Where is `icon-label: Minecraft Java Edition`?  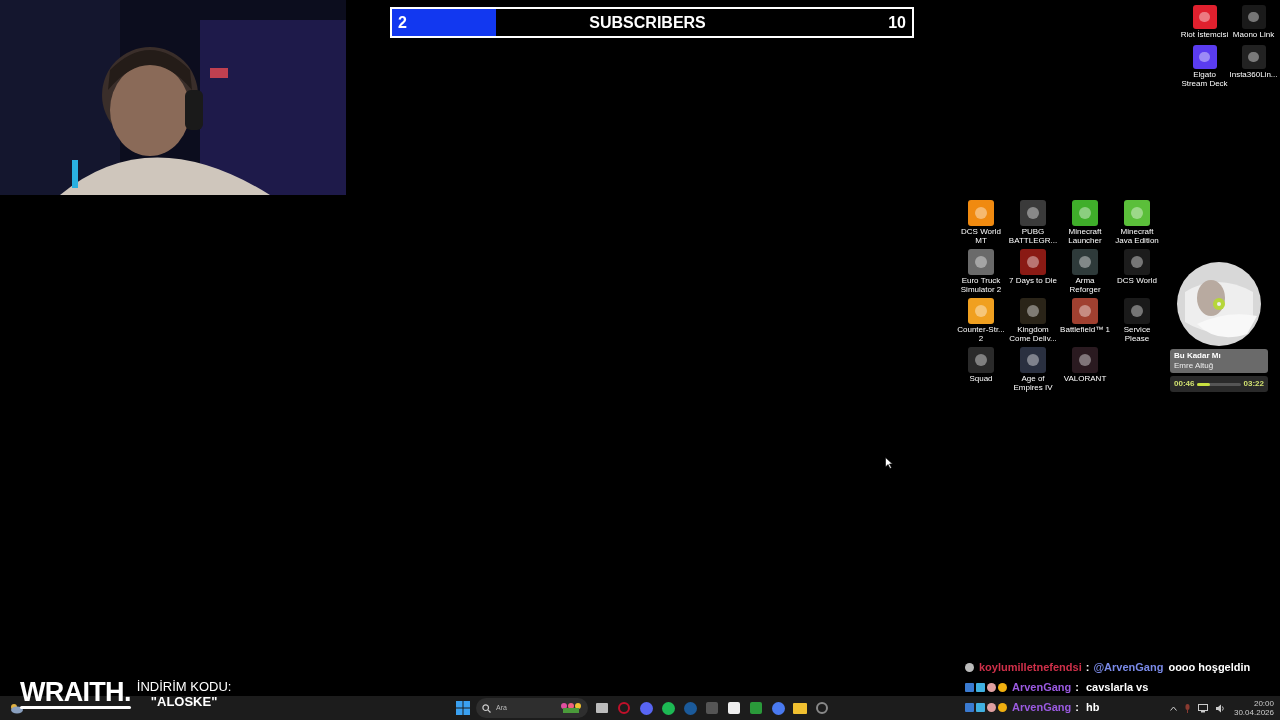 icon-label: Minecraft Java Edition is located at coordinates (1137, 236).